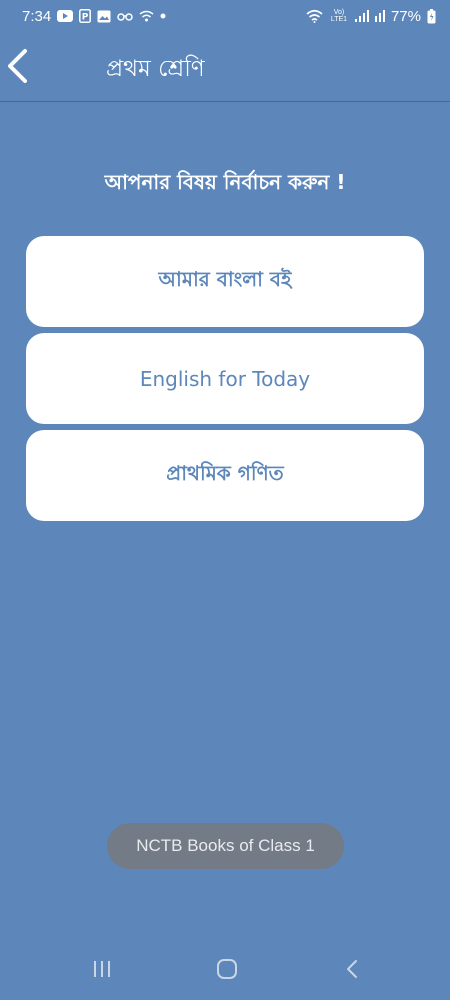 Image resolution: width=450 pixels, height=1000 pixels. What do you see at coordinates (225, 846) in the screenshot?
I see `toast-message: NCTB Books of Class 1` at bounding box center [225, 846].